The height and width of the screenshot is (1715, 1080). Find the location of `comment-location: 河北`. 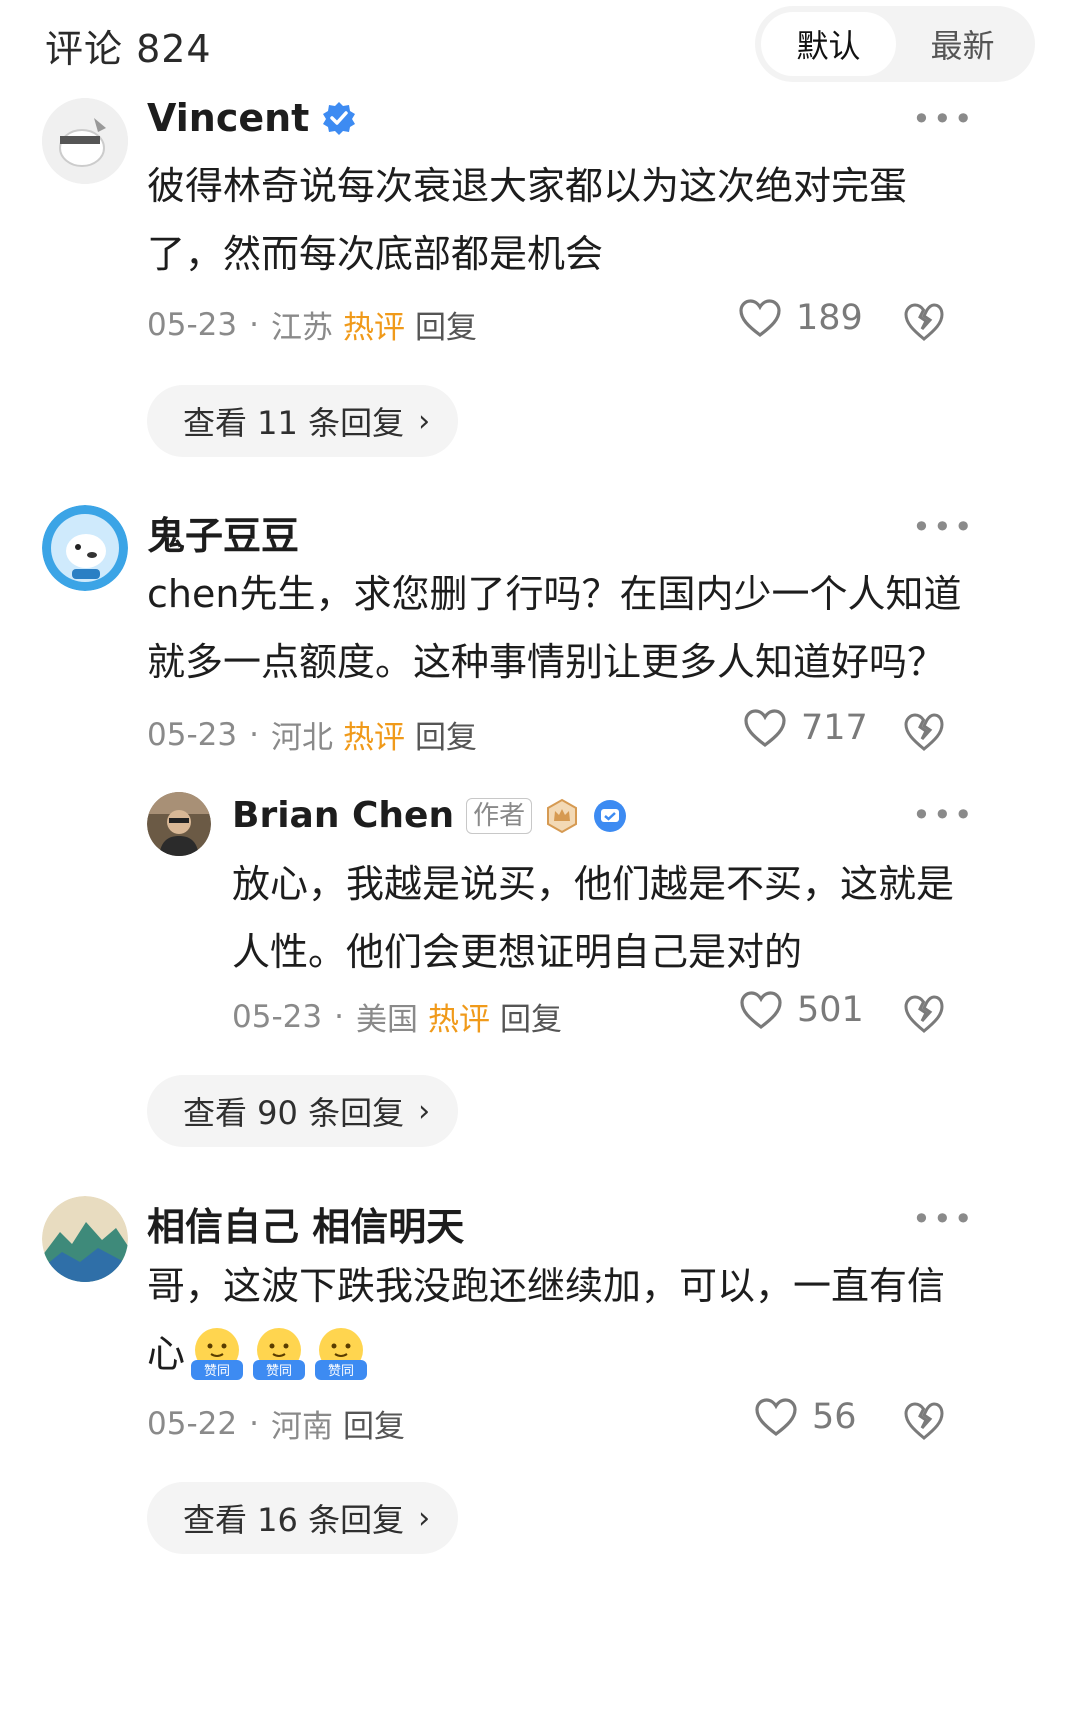

comment-location: 河北 is located at coordinates (301, 738).